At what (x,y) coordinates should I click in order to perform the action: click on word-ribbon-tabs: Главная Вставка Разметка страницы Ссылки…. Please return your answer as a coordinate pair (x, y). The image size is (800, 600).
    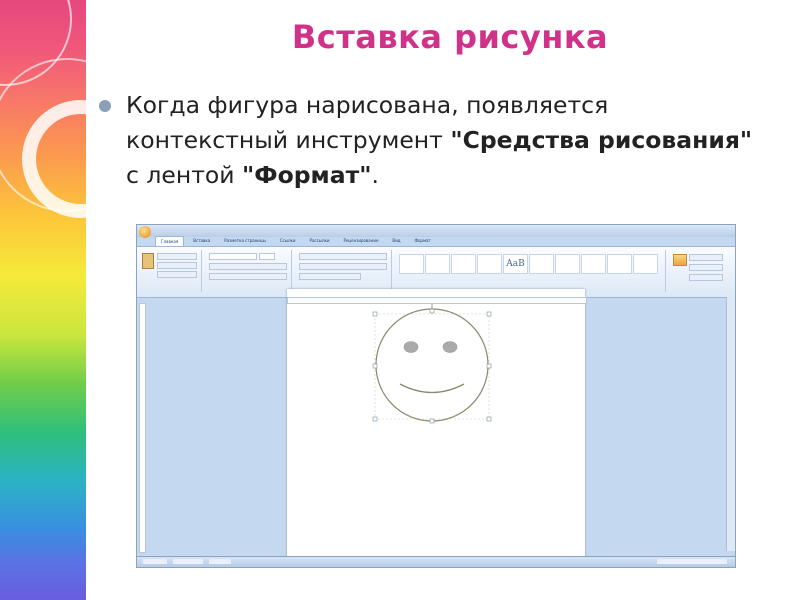
    Looking at the image, I should click on (295, 241).